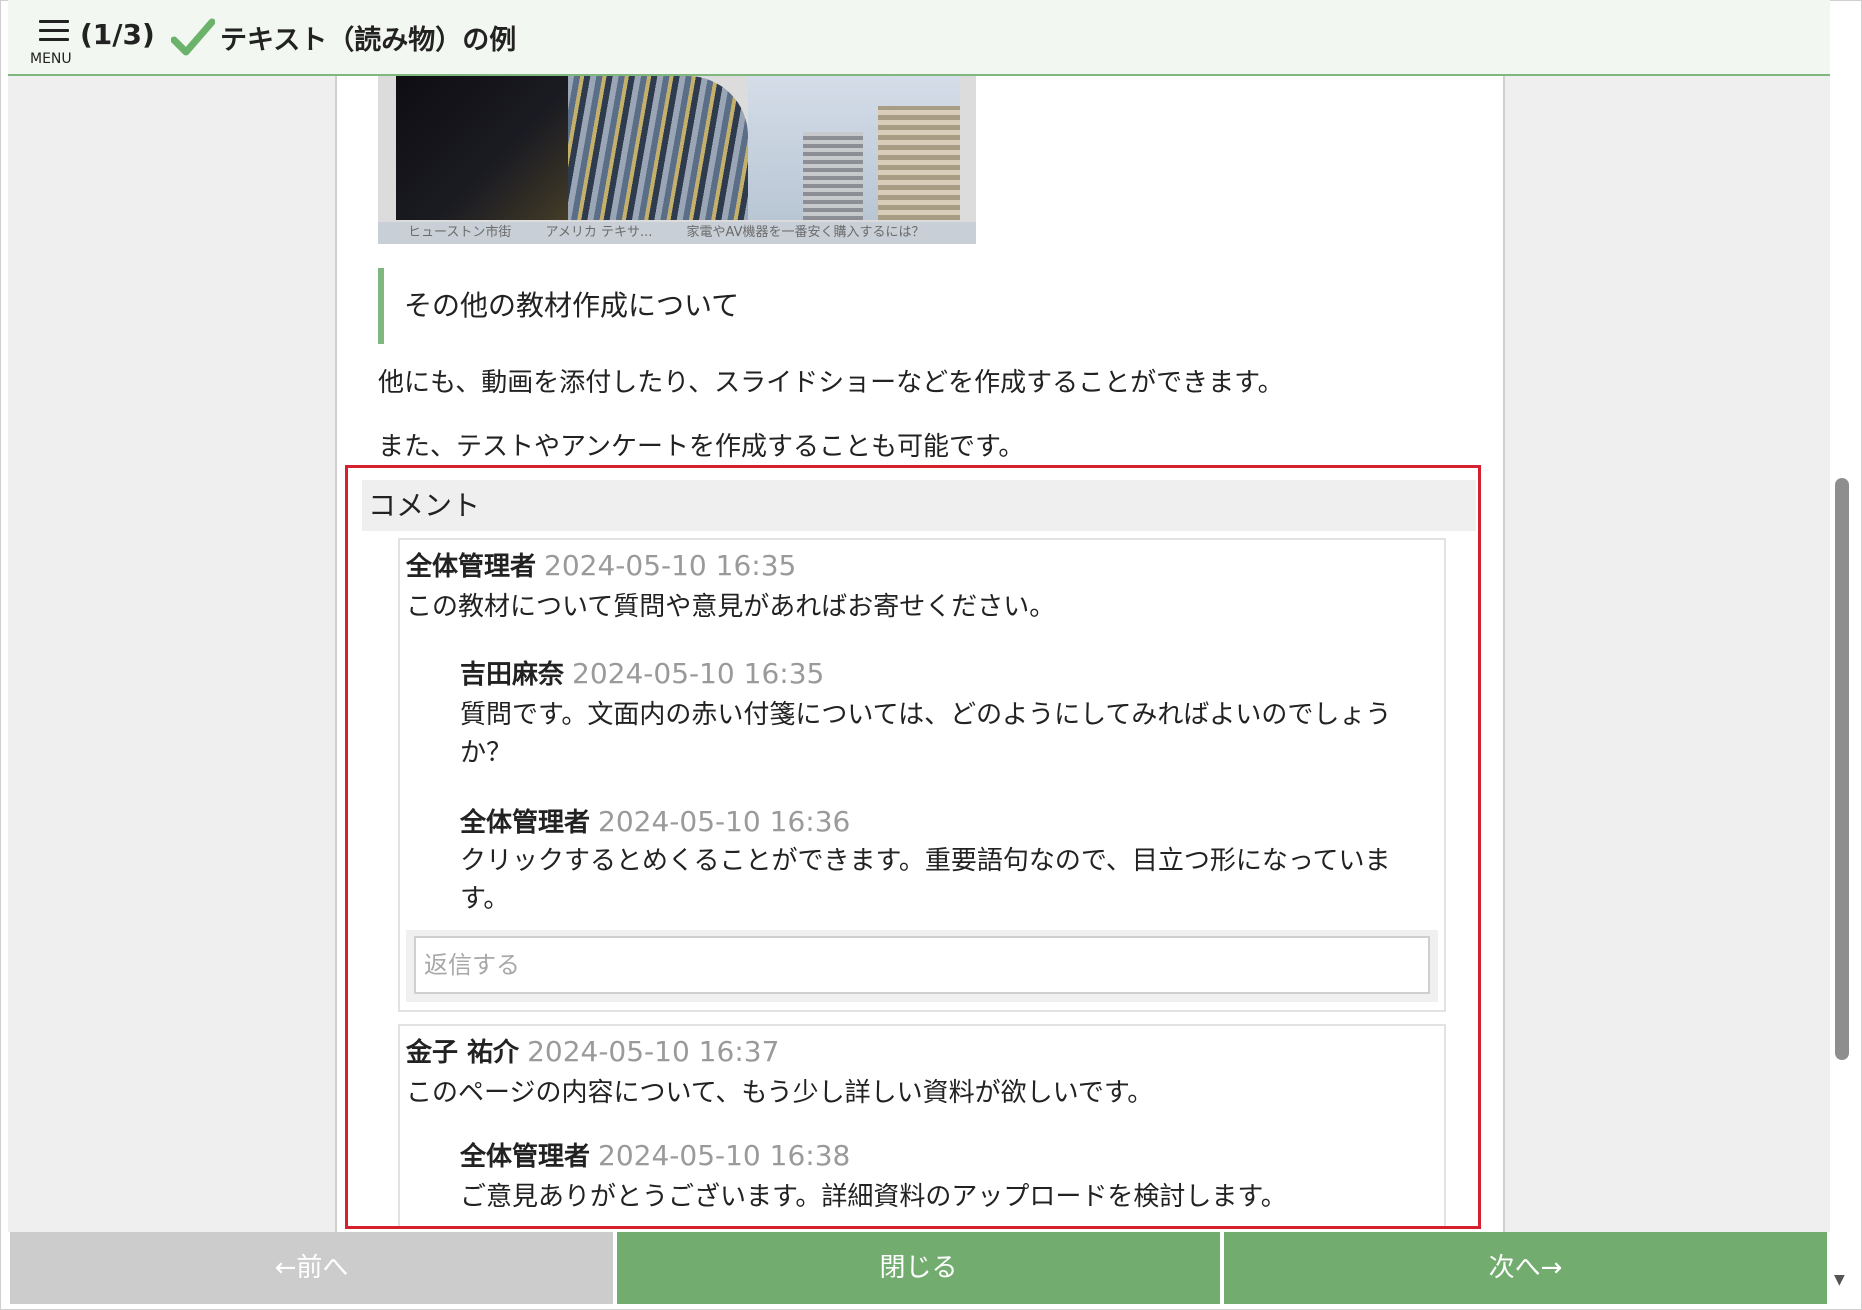 The image size is (1862, 1310). I want to click on reply-meta: 全体管理者 2024-05-10 16:36, so click(655, 820).